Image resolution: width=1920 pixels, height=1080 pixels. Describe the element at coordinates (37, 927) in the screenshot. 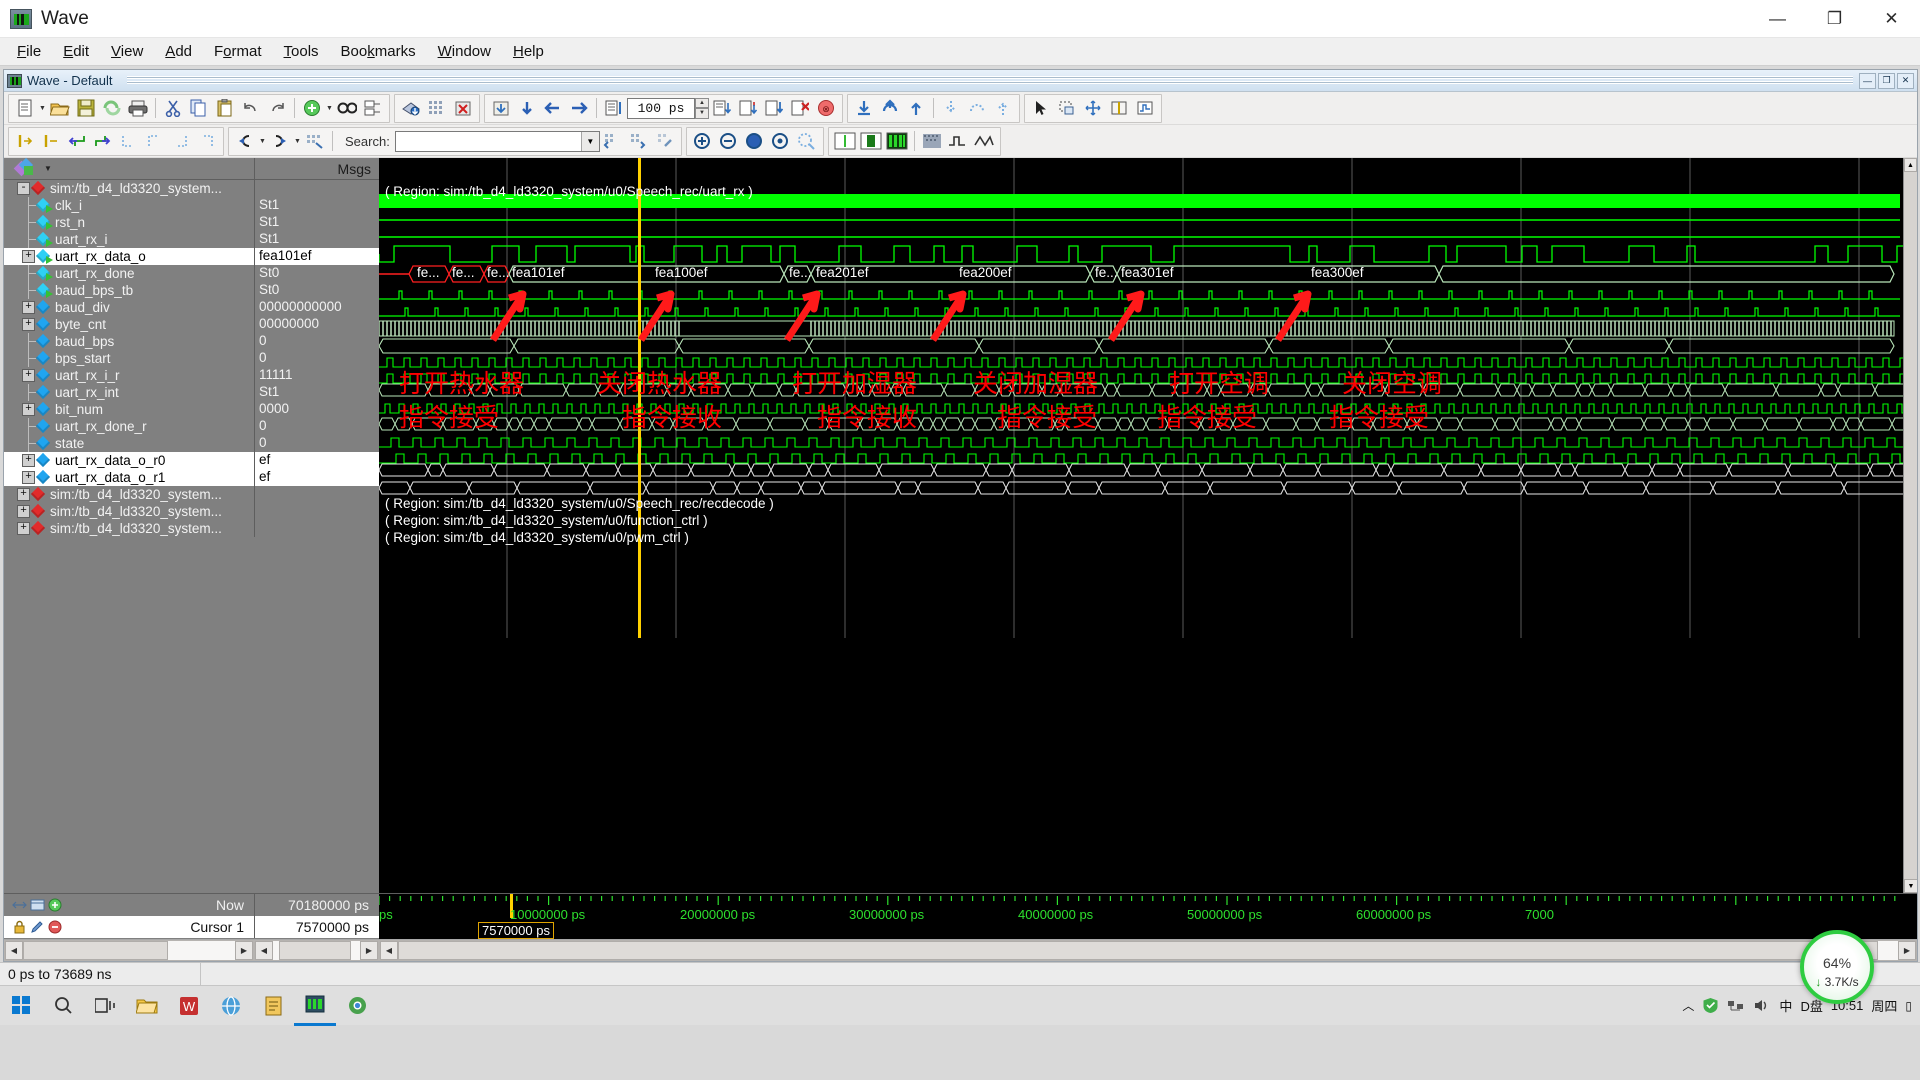

I see `edit-cursor-icon` at that location.